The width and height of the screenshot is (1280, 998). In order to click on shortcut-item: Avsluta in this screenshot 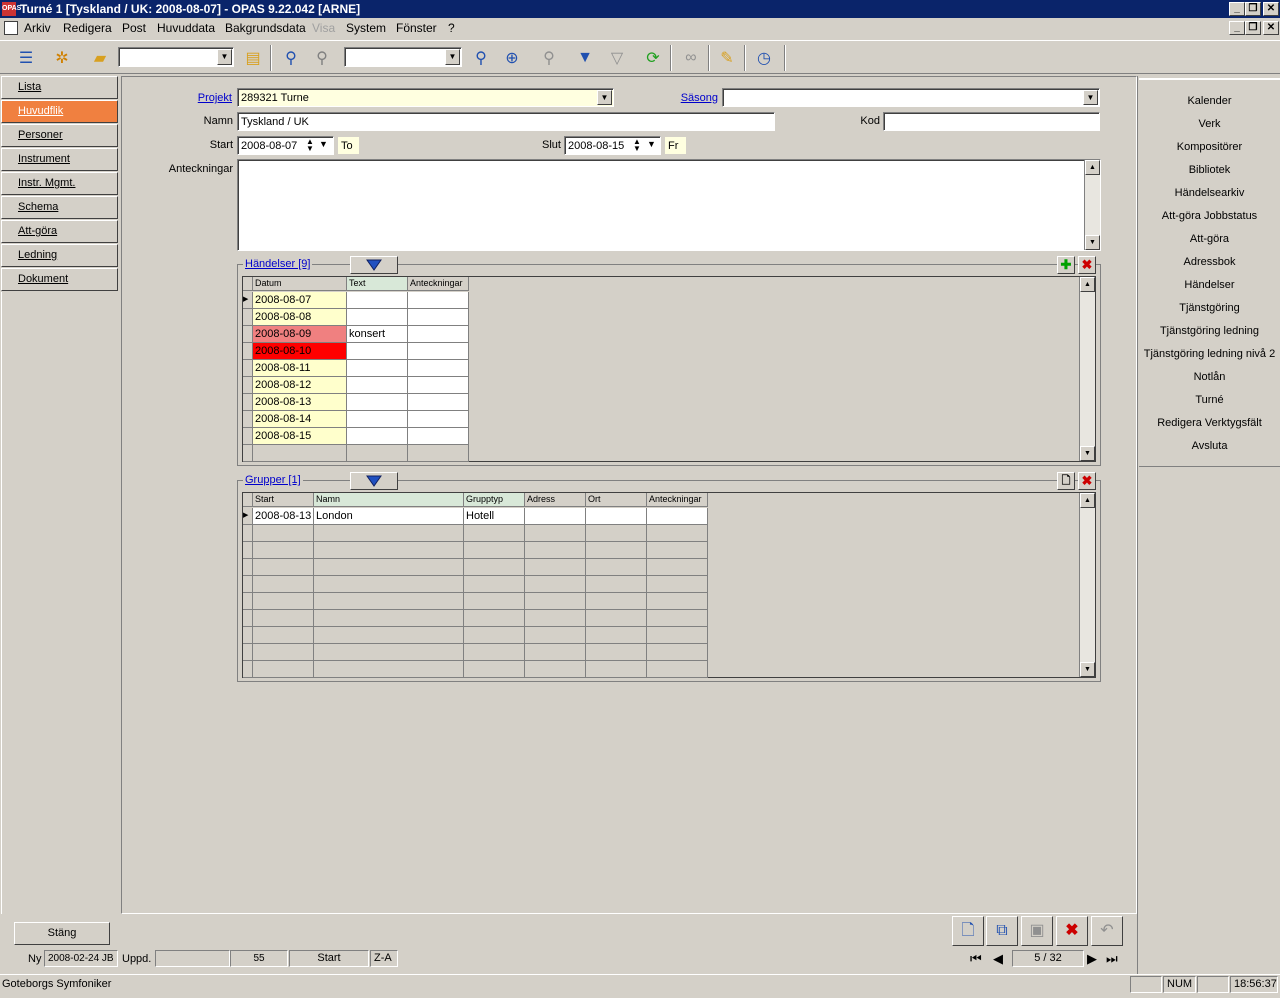, I will do `click(1209, 446)`.